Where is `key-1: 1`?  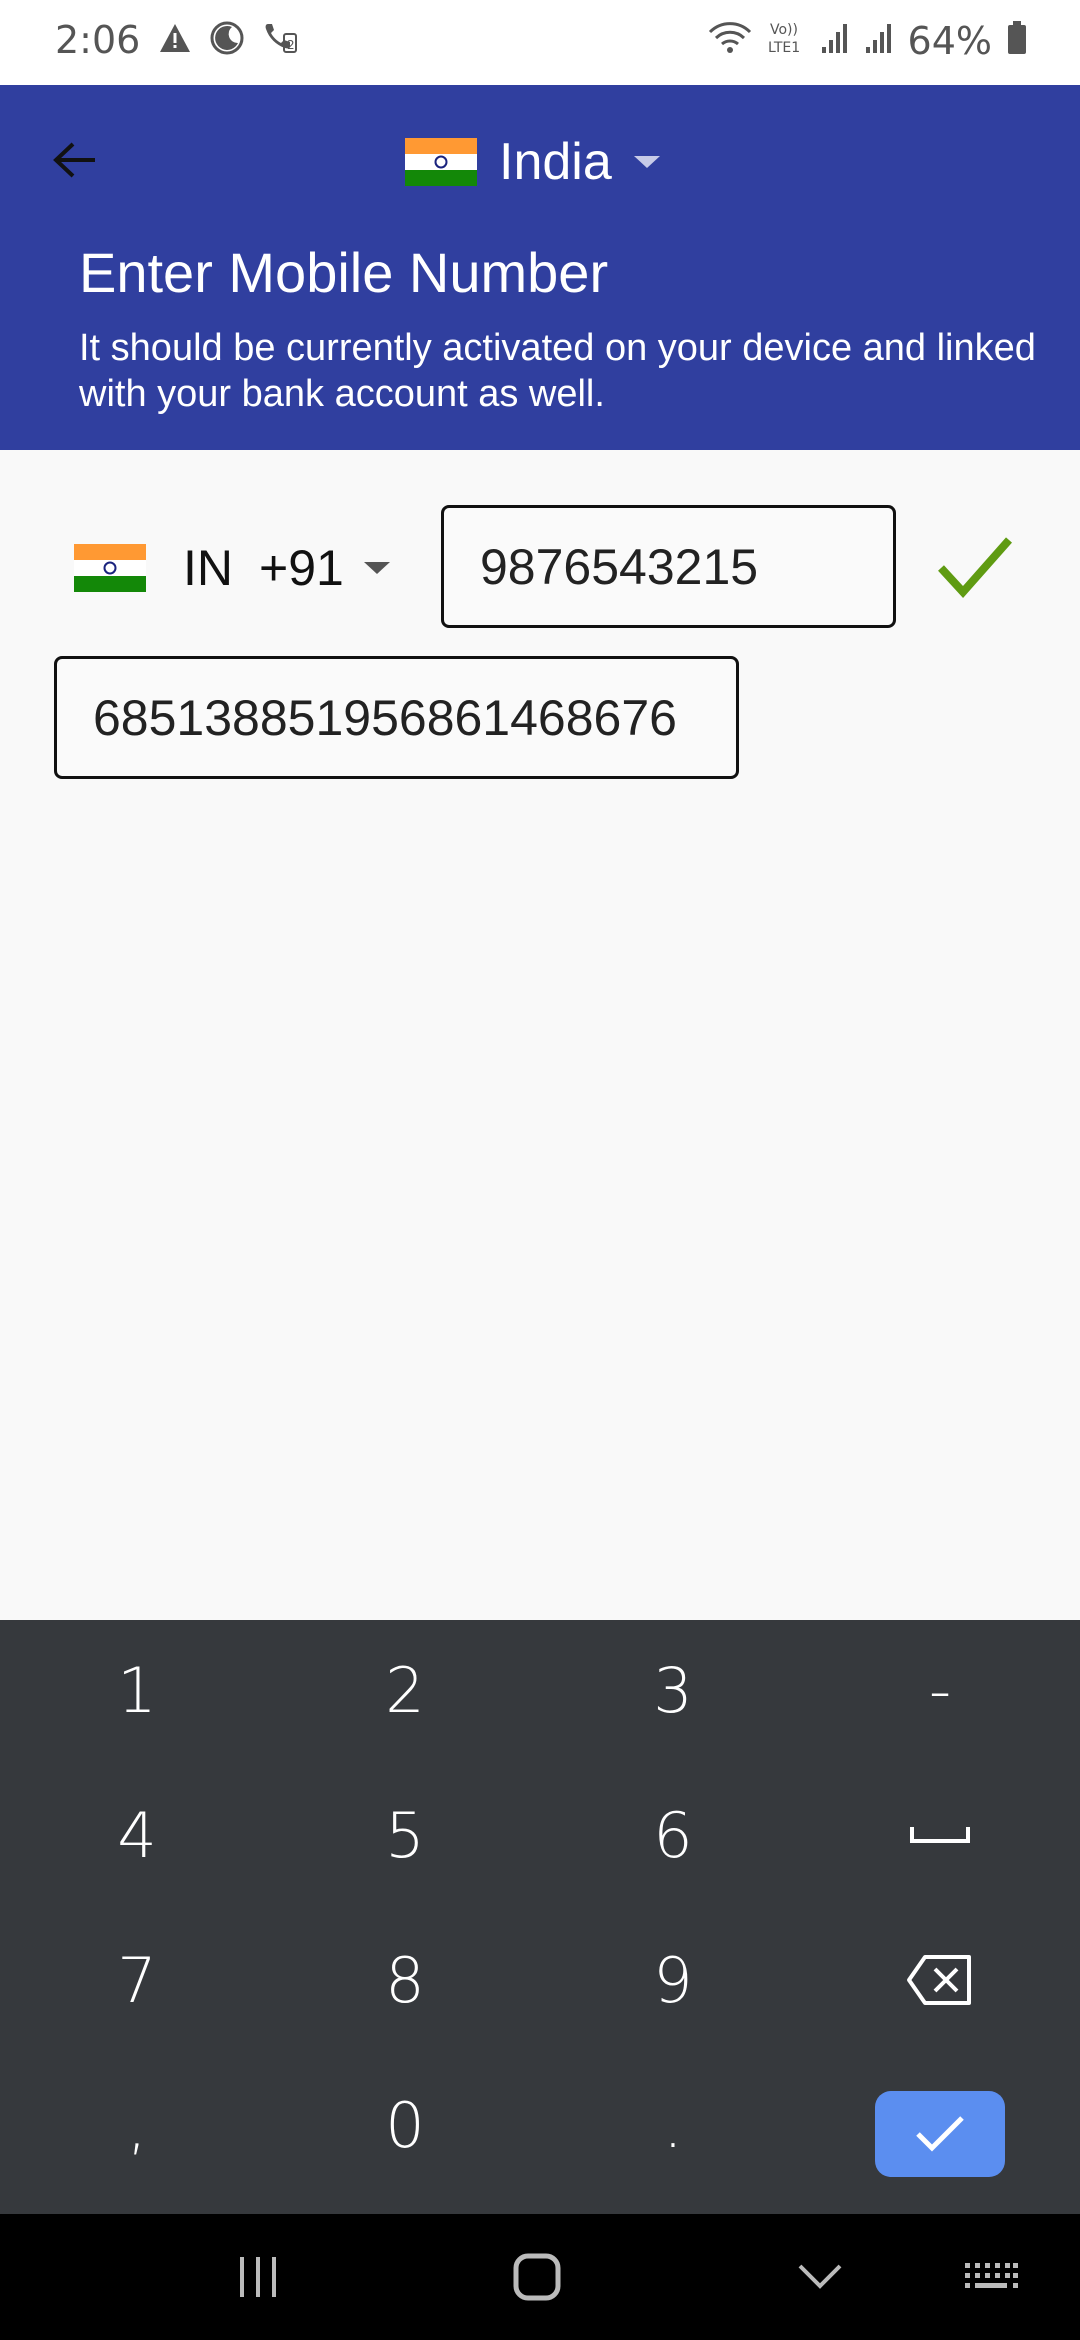
key-1: 1 is located at coordinates (137, 1690).